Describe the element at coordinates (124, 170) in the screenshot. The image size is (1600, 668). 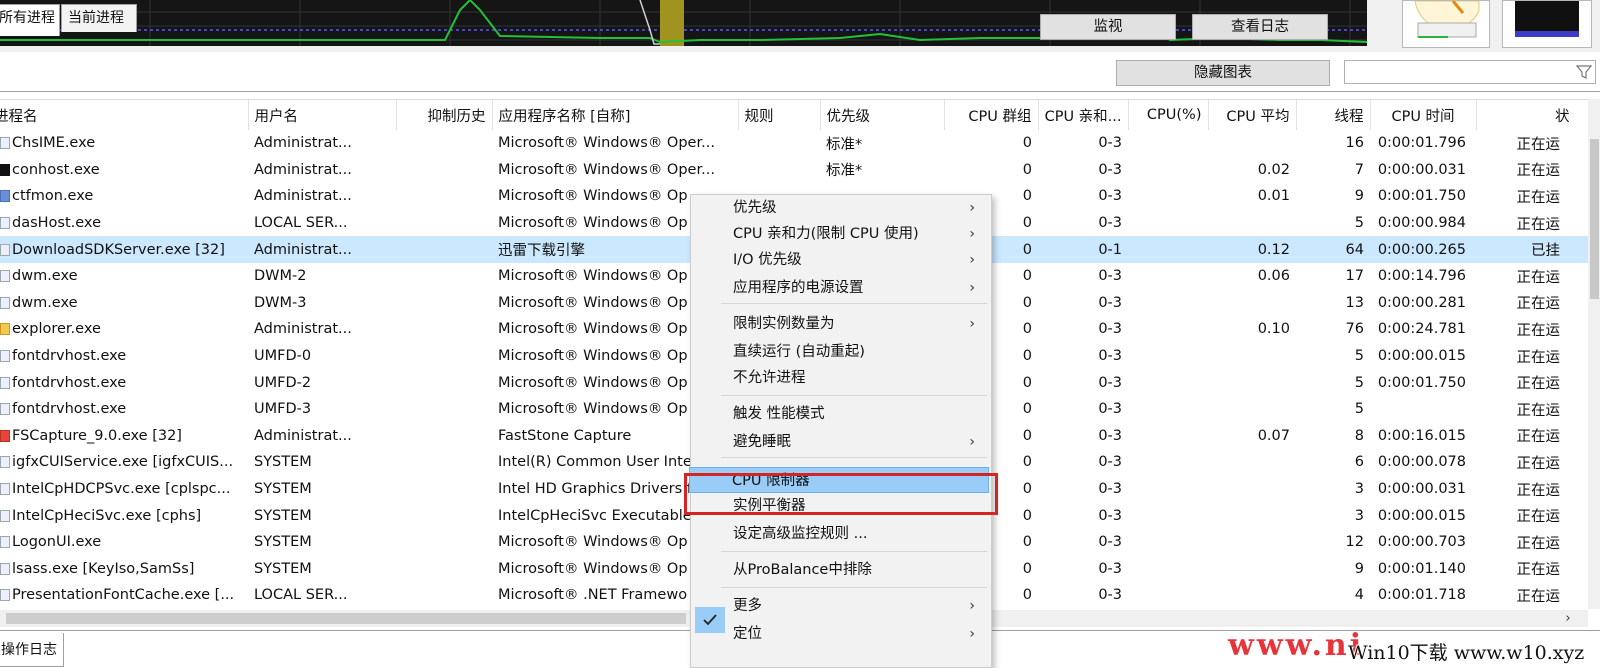
I see `cell-process-name: conhost.exe` at that location.